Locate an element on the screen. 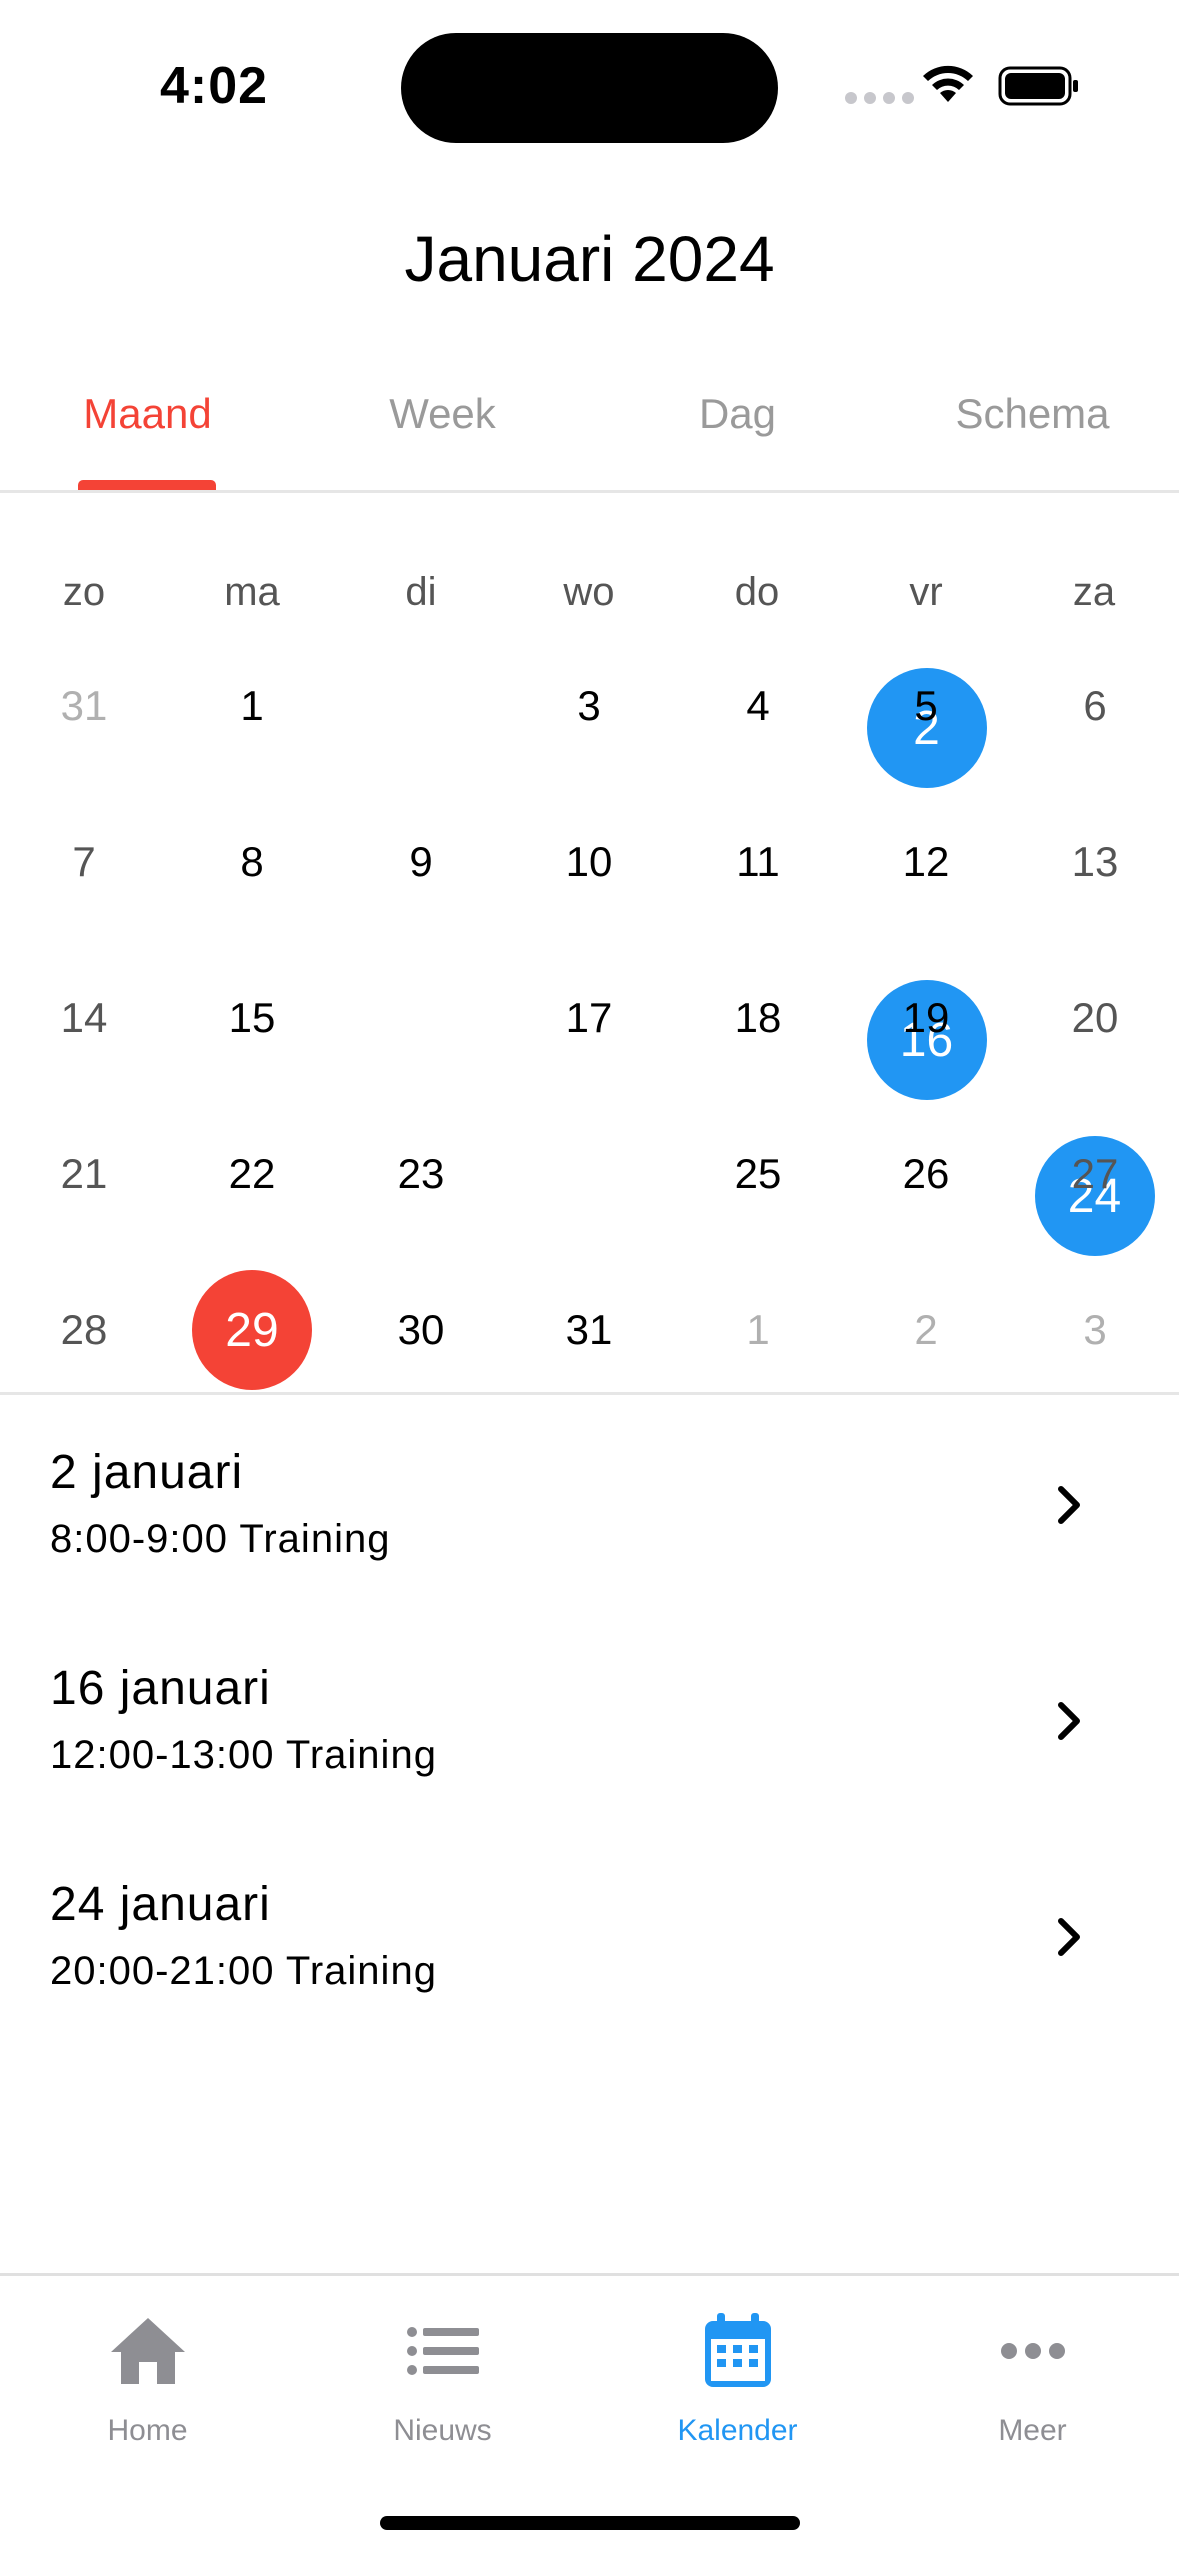  weekday-label: wo is located at coordinates (589, 592).